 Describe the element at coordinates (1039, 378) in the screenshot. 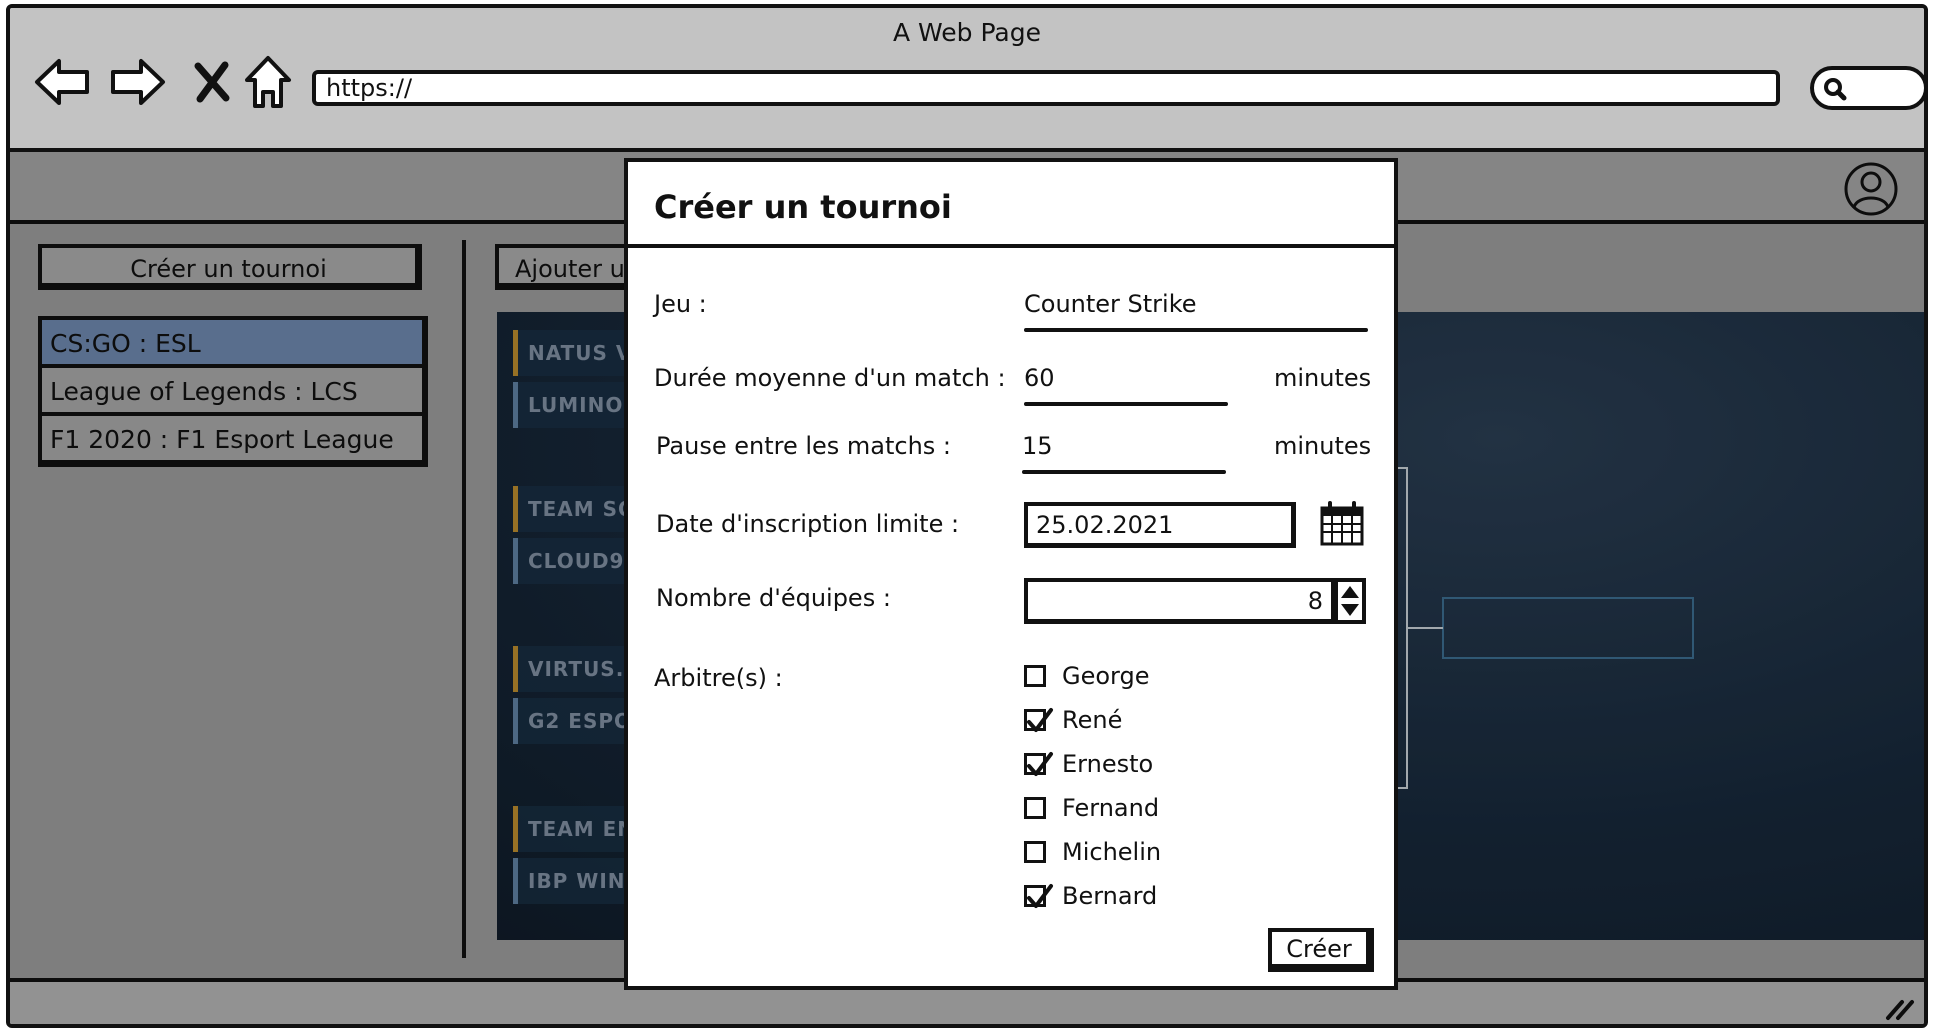

I see `duration-field: 60` at that location.